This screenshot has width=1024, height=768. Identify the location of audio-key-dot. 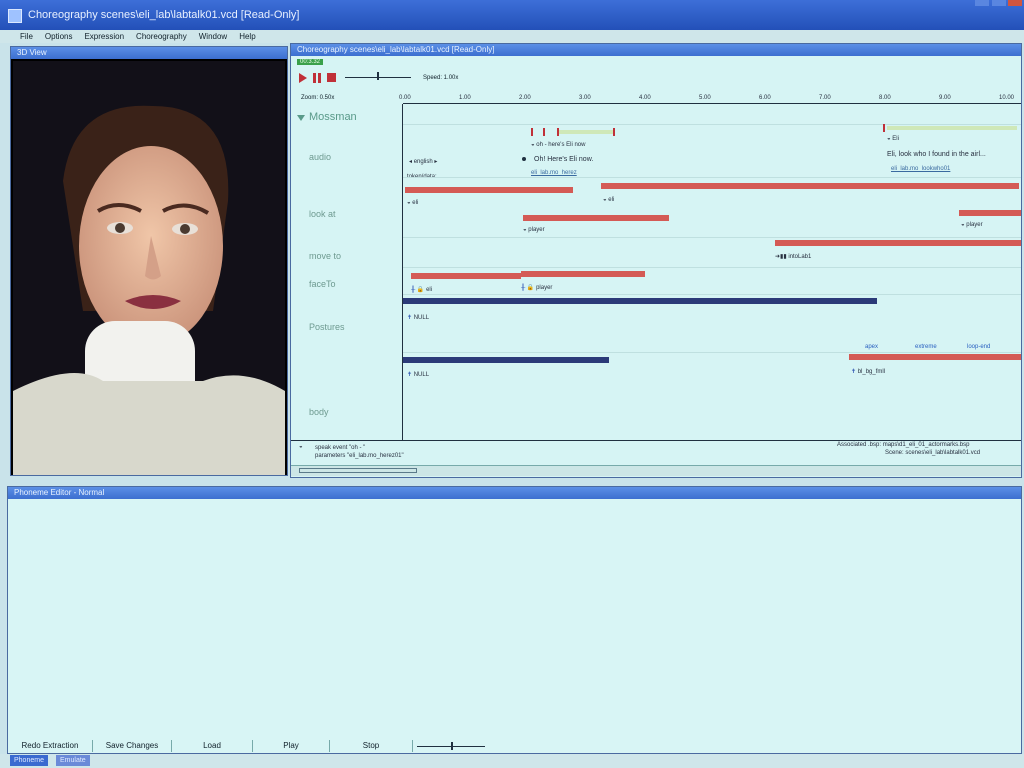
(524, 159).